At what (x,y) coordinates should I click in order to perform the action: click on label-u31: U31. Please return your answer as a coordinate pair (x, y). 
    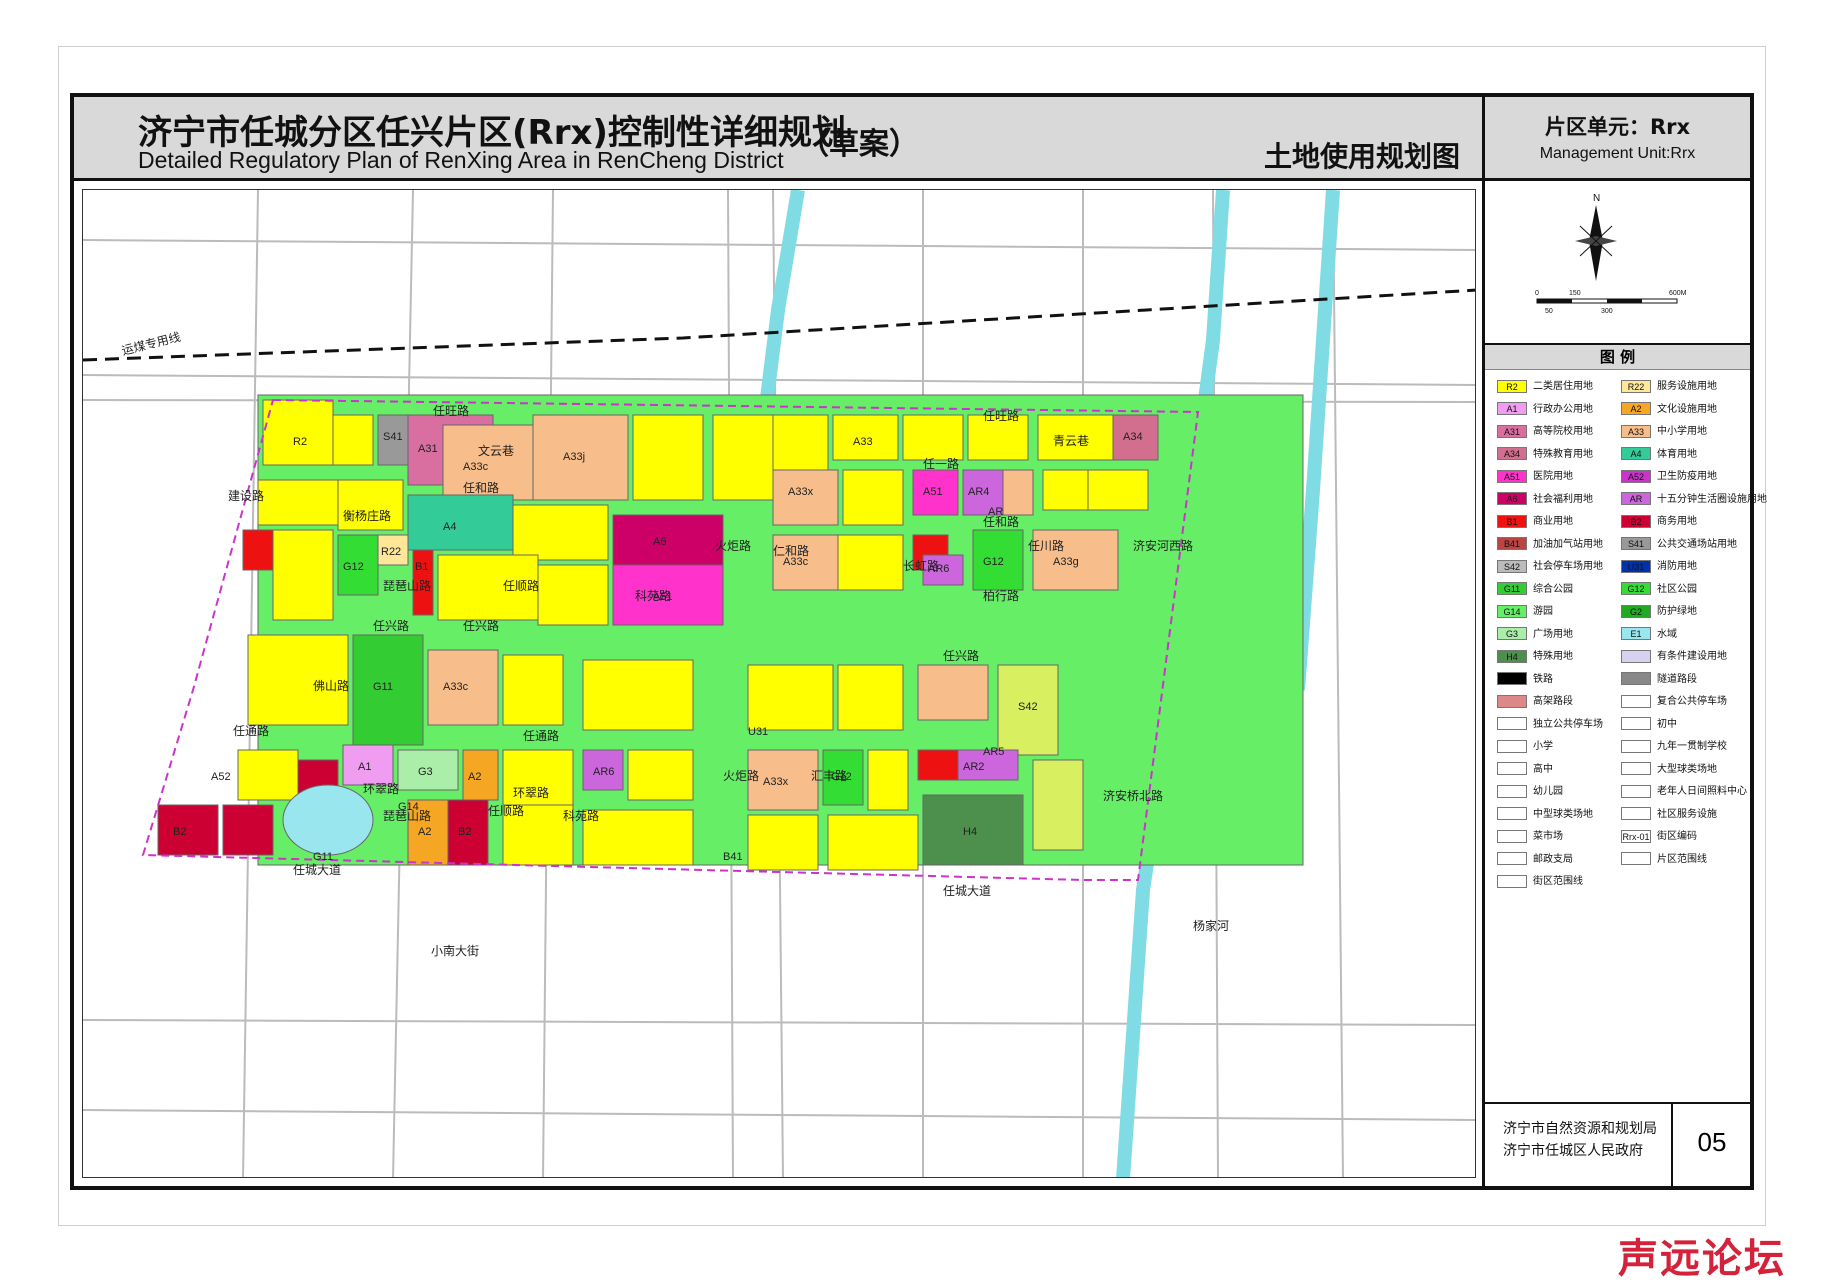
    Looking at the image, I should click on (758, 732).